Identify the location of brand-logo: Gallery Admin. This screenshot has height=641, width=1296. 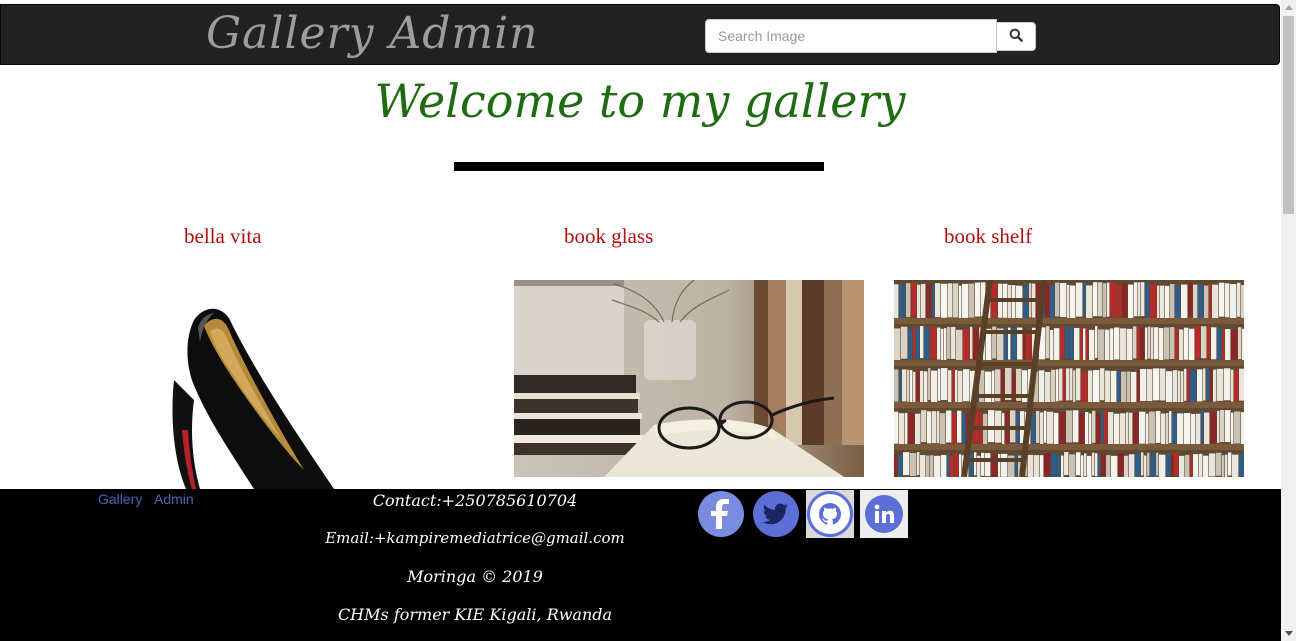
(372, 35).